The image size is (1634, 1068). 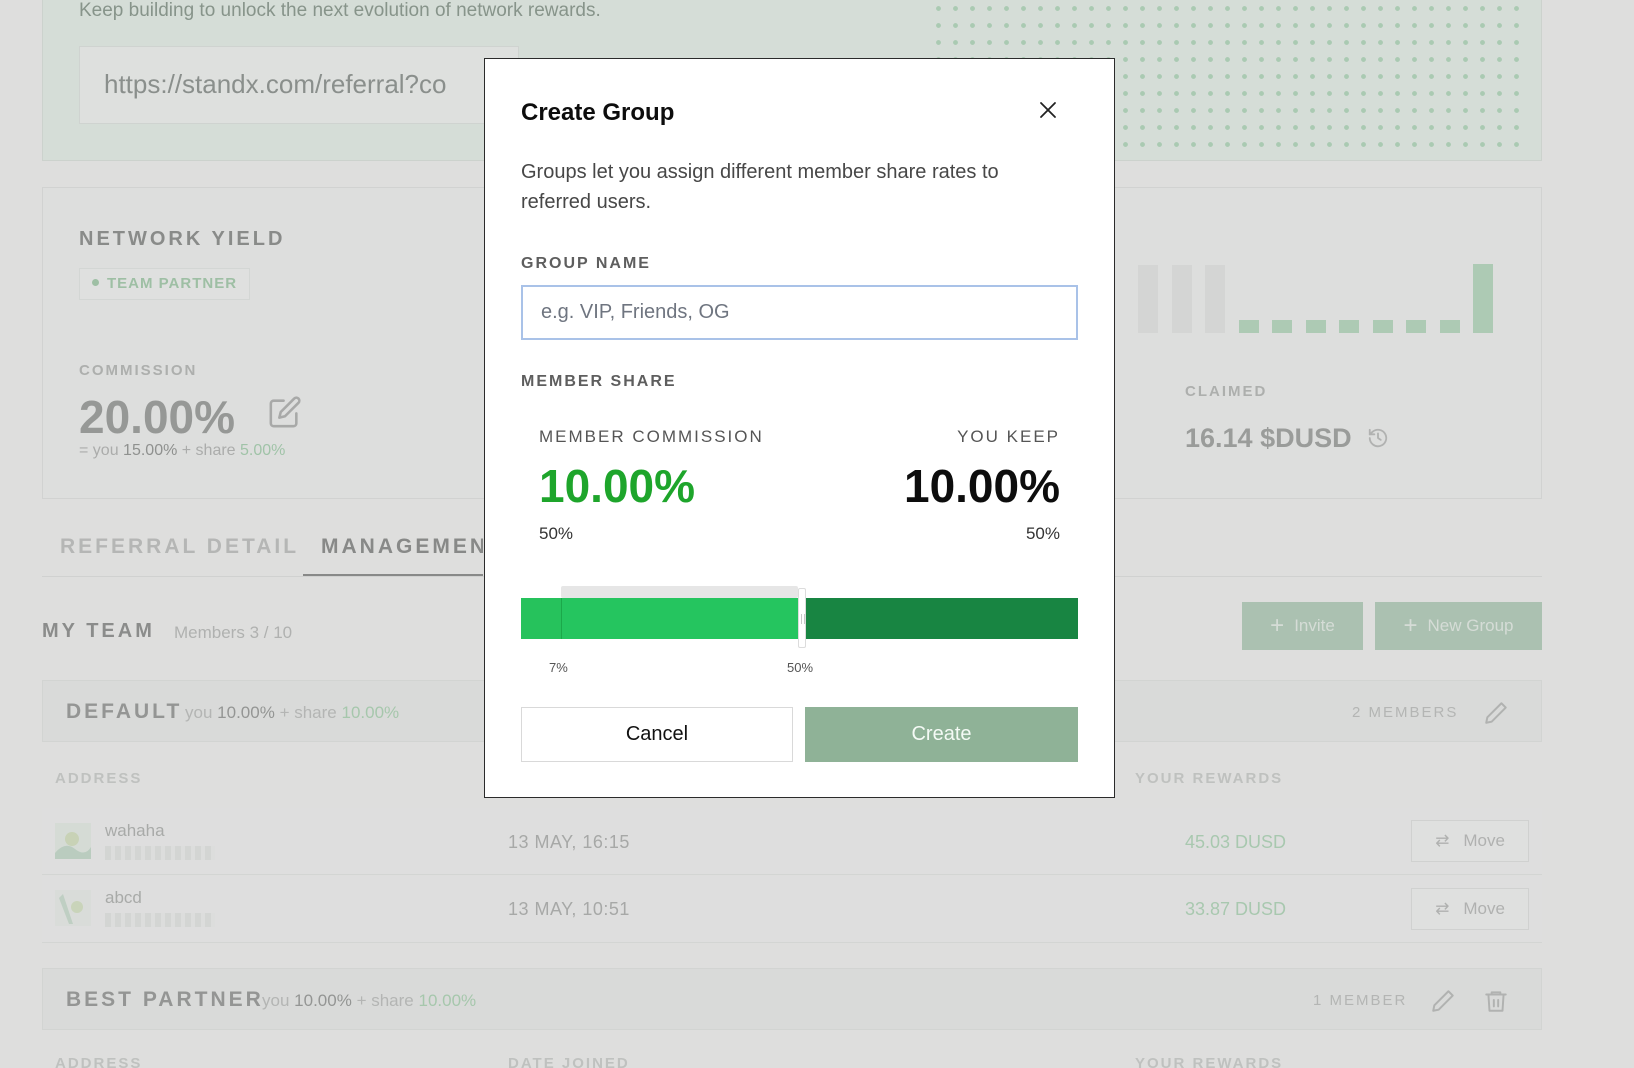 I want to click on slider-keep-segment, so click(x=942, y=618).